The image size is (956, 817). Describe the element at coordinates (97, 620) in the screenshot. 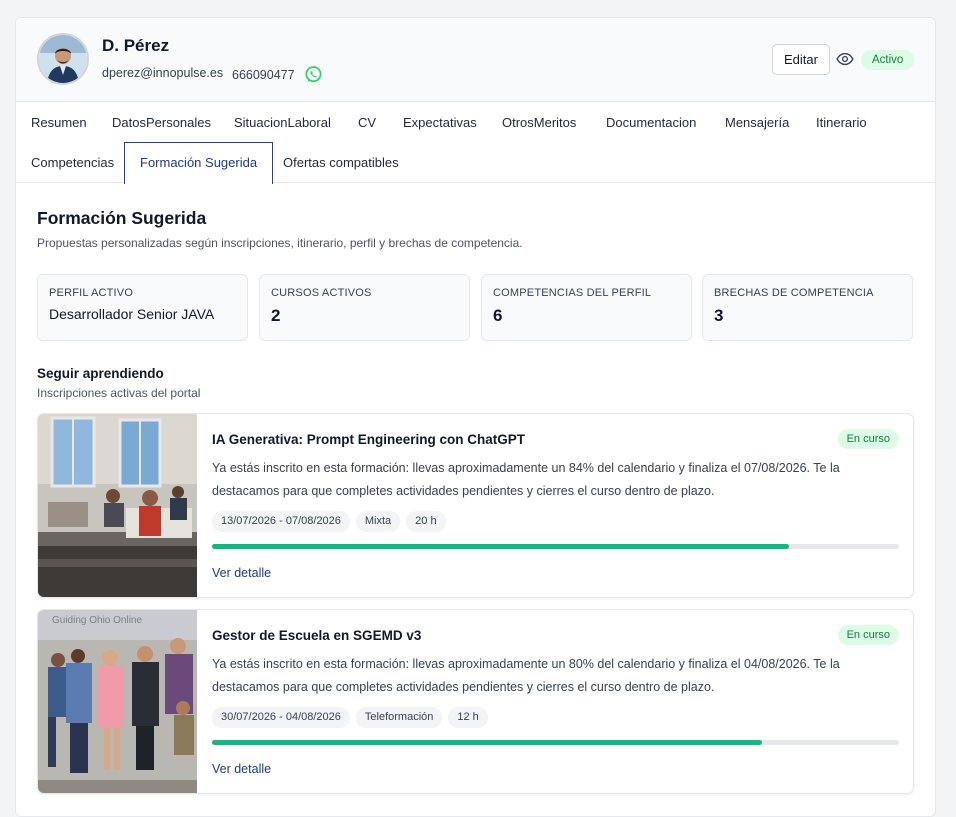

I see `course-image-caption: Guiding Ohio Online` at that location.